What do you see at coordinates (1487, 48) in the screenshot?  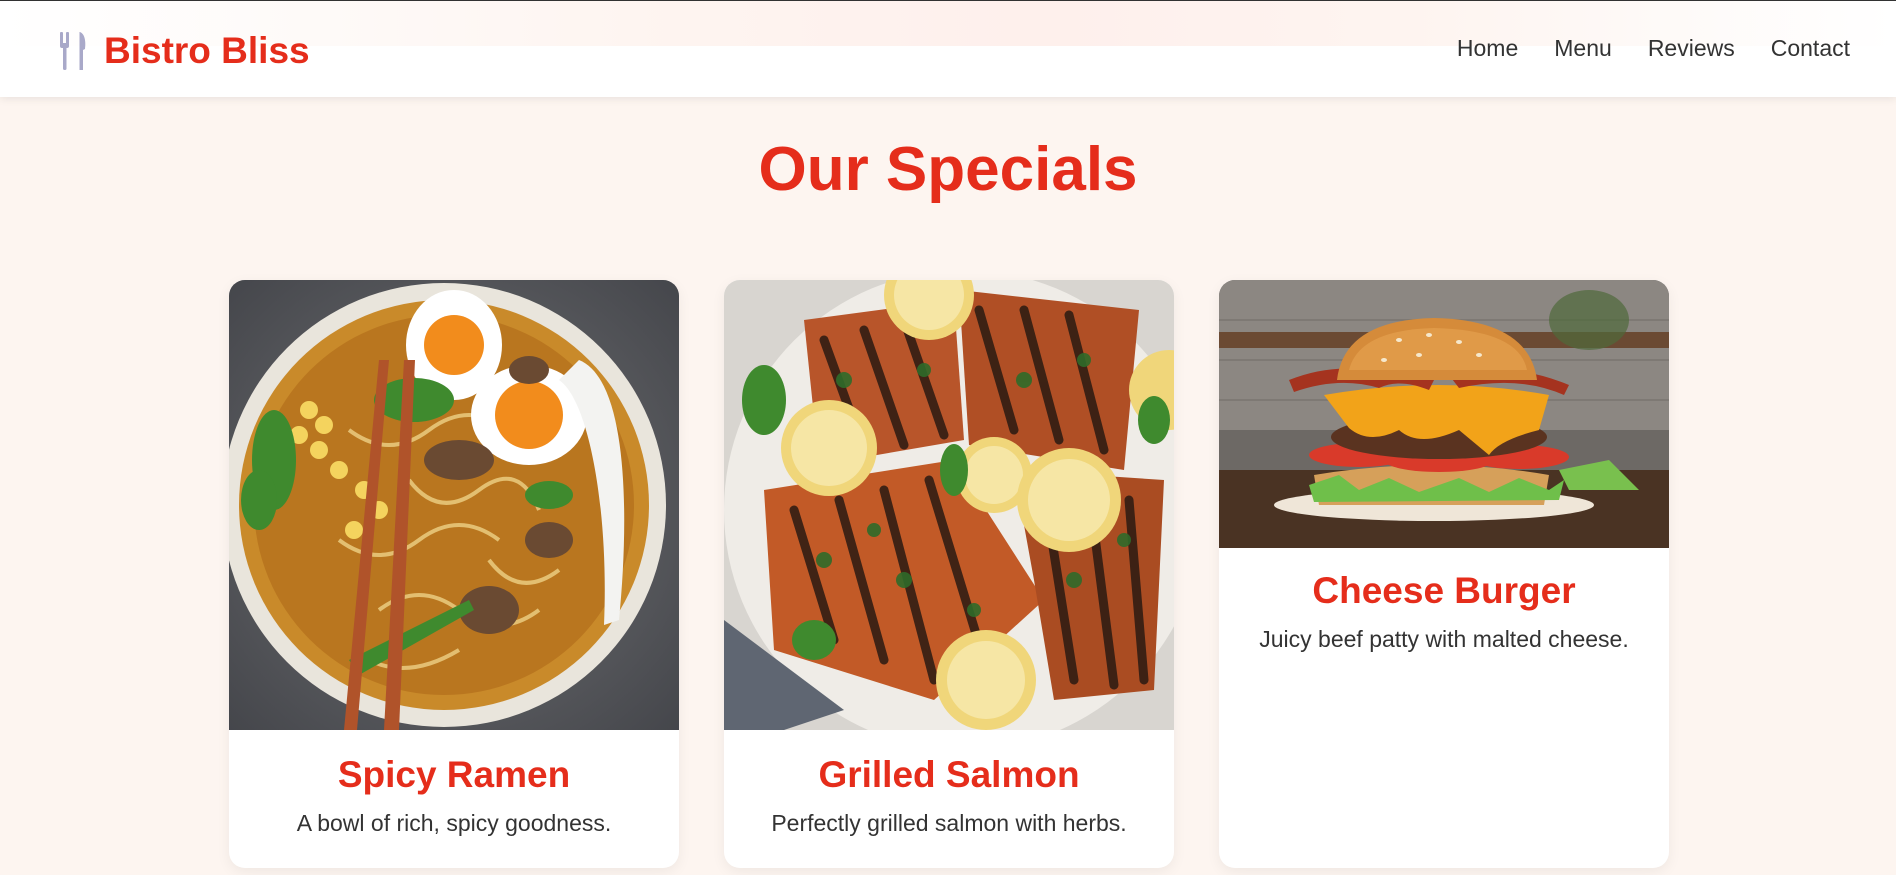 I see `nav-home: Home` at bounding box center [1487, 48].